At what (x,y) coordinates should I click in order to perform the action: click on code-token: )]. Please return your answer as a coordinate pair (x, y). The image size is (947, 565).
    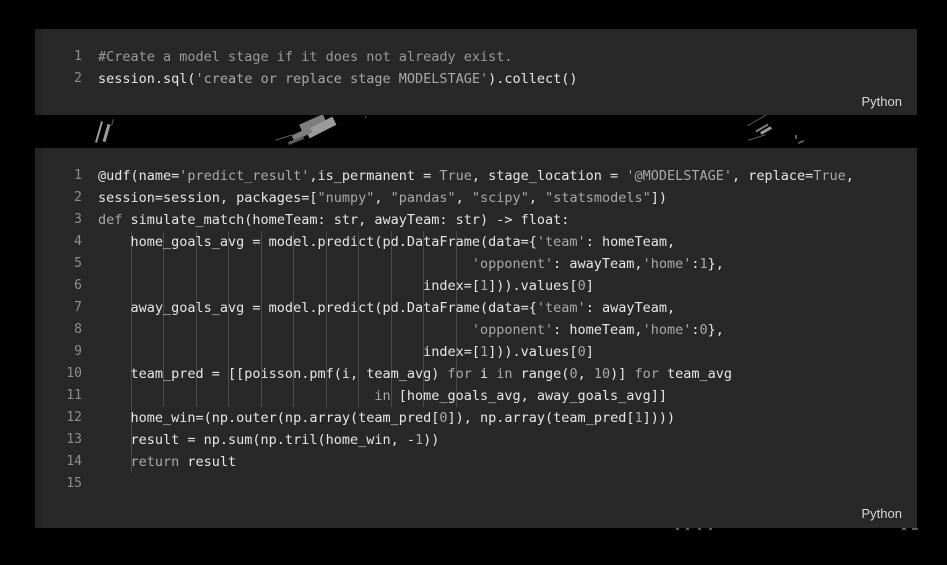
    Looking at the image, I should click on (622, 374).